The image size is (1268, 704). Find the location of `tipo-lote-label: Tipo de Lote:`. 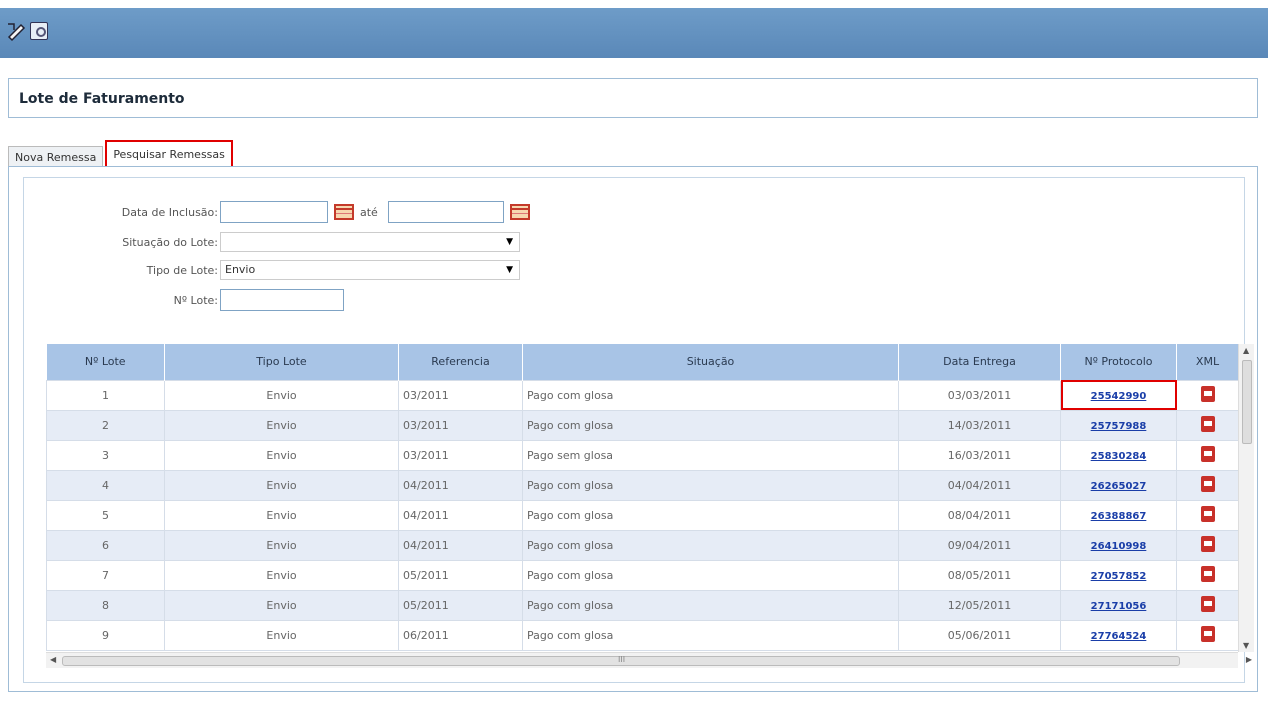

tipo-lote-label: Tipo de Lote: is located at coordinates (182, 270).